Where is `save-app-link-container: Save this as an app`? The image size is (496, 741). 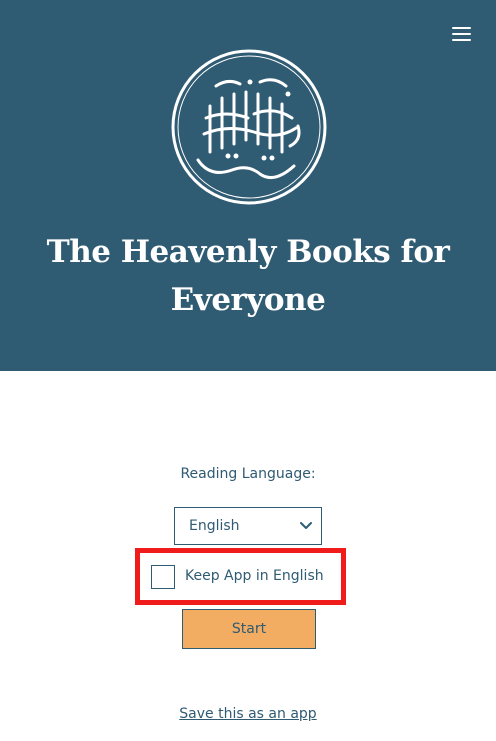
save-app-link-container: Save this as an app is located at coordinates (248, 714).